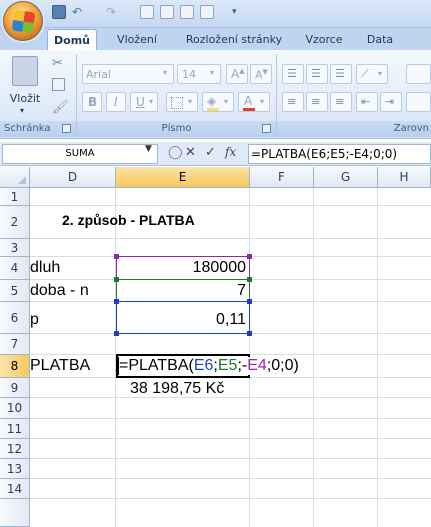 This screenshot has height=527, width=431. What do you see at coordinates (190, 152) in the screenshot?
I see `close-icon: ✕` at bounding box center [190, 152].